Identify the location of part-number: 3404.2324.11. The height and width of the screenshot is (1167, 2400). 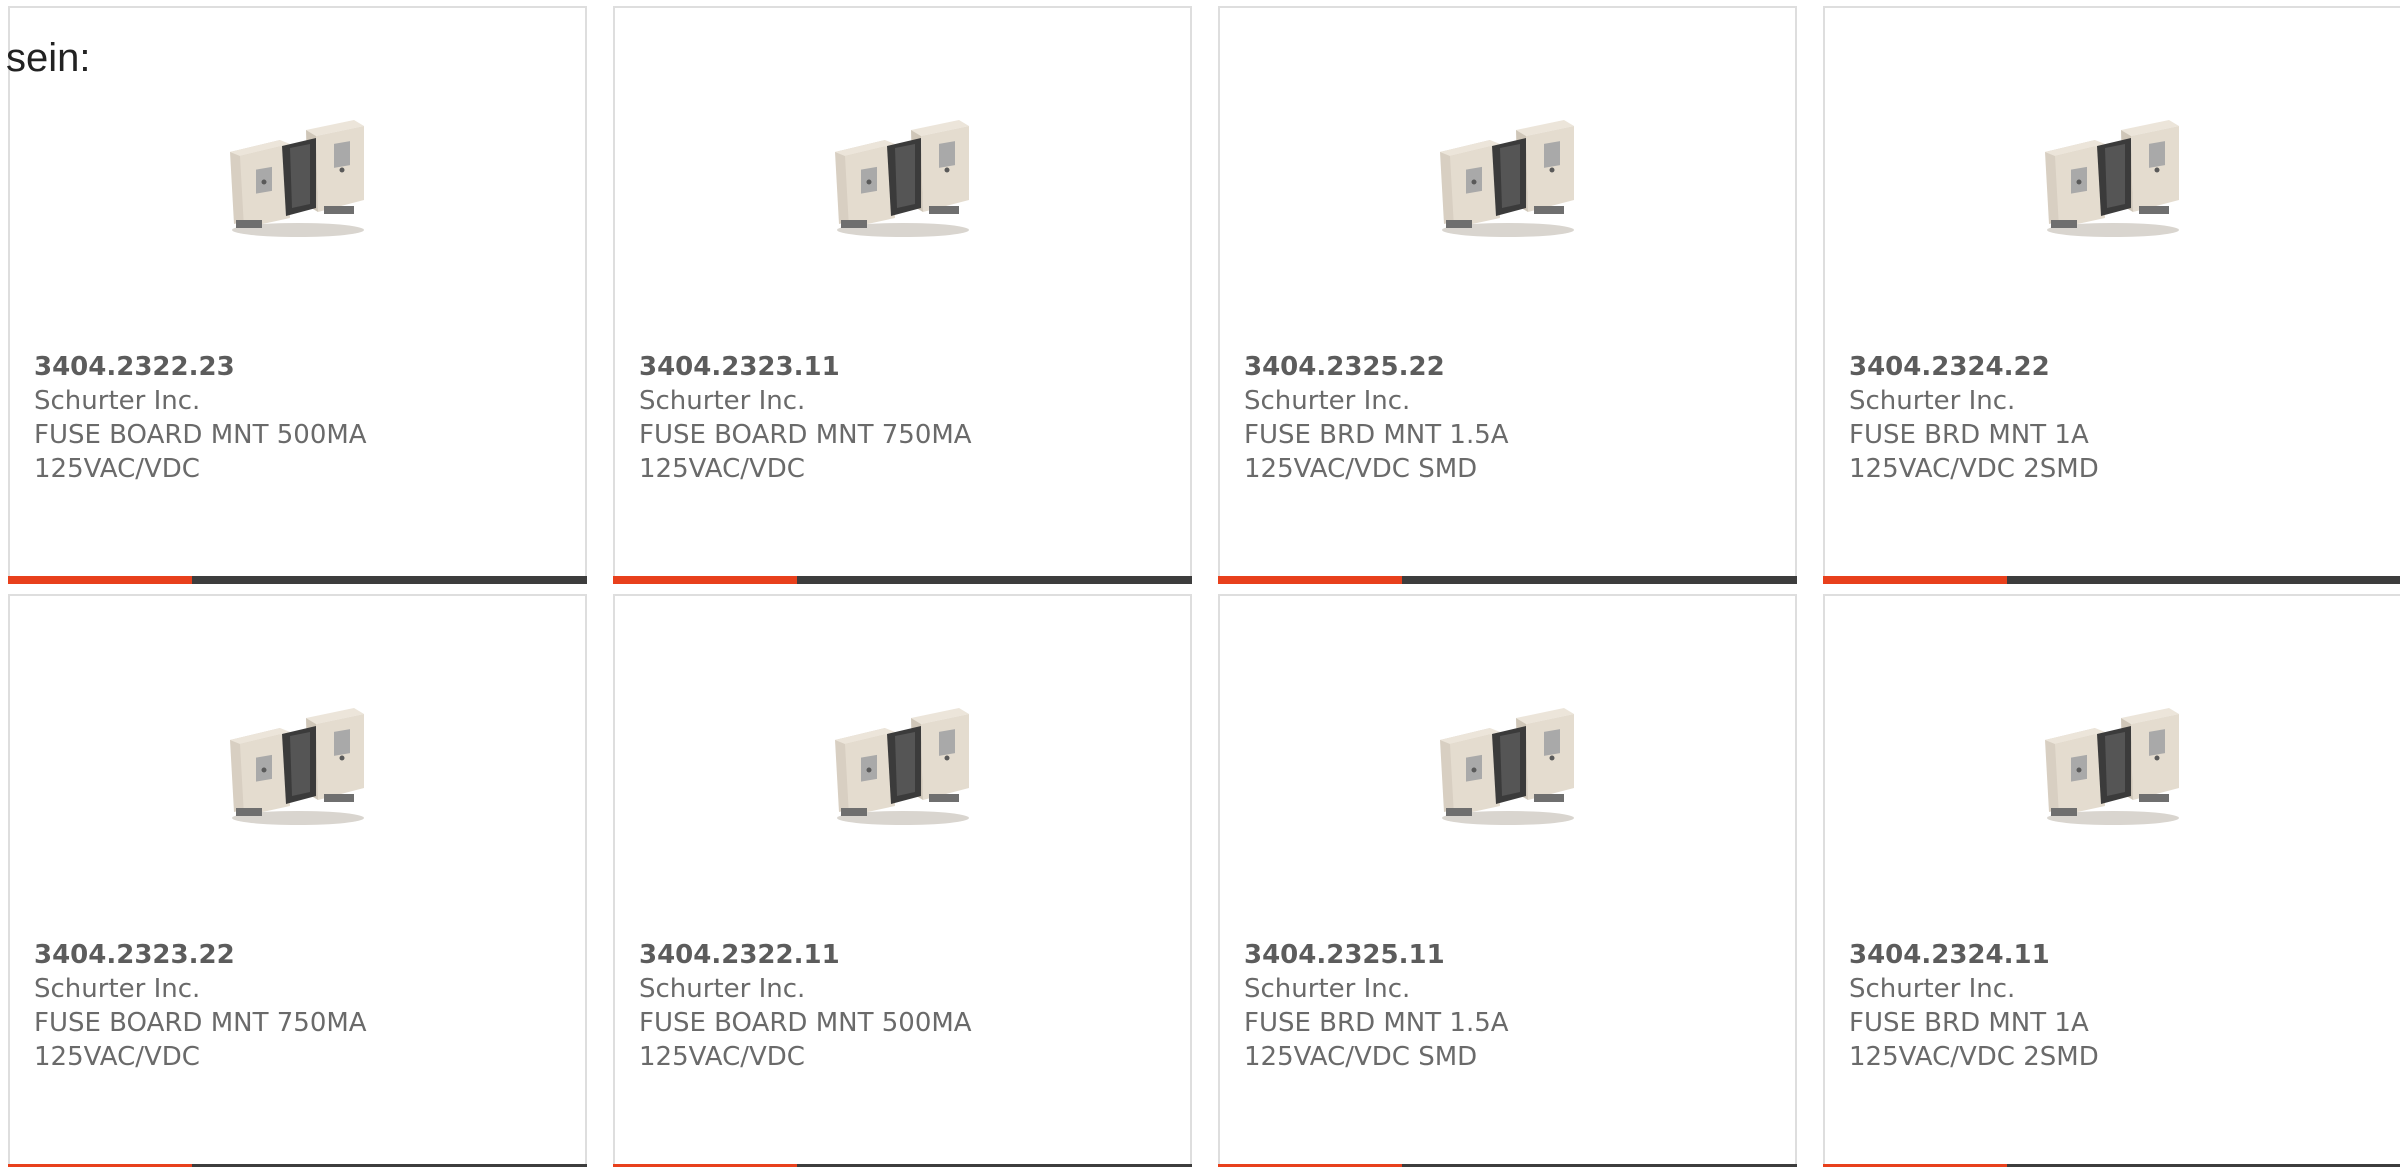
(2049, 955).